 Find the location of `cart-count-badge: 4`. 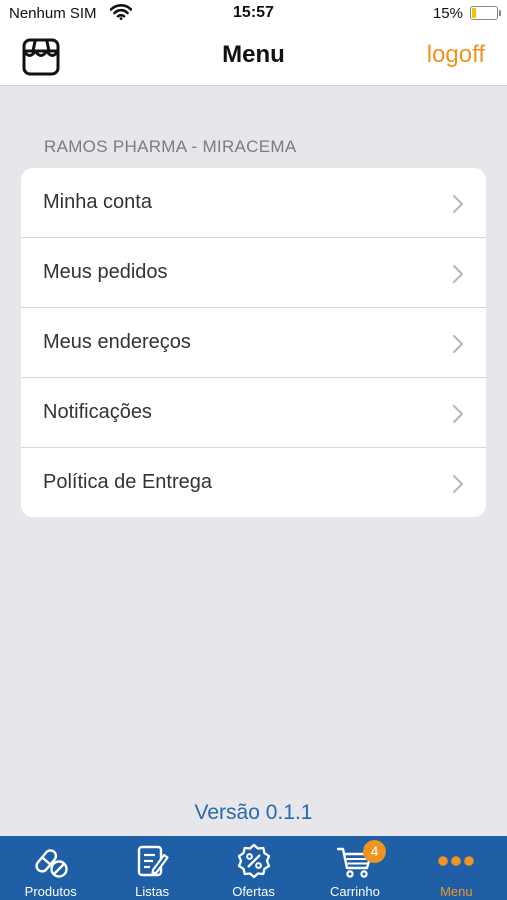

cart-count-badge: 4 is located at coordinates (375, 851).